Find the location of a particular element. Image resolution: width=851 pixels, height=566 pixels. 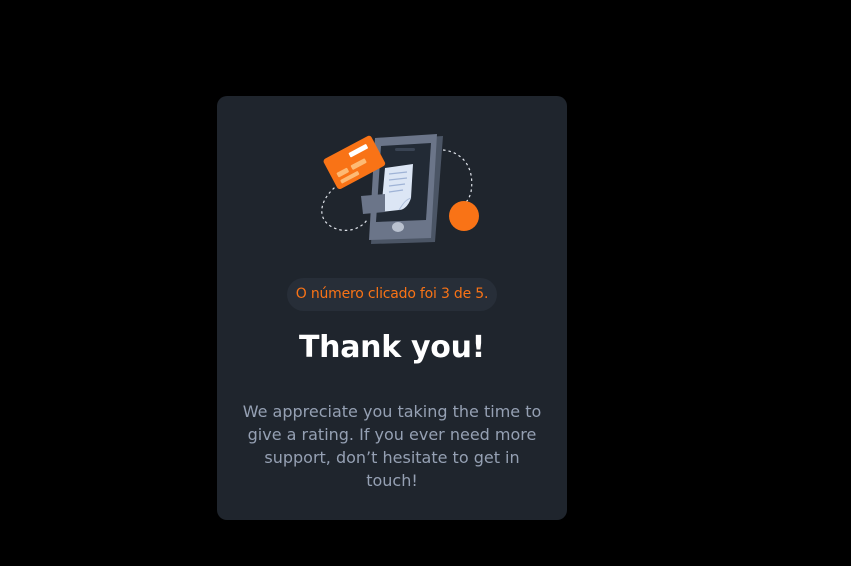

phone-payment-illustration is located at coordinates (398, 190).